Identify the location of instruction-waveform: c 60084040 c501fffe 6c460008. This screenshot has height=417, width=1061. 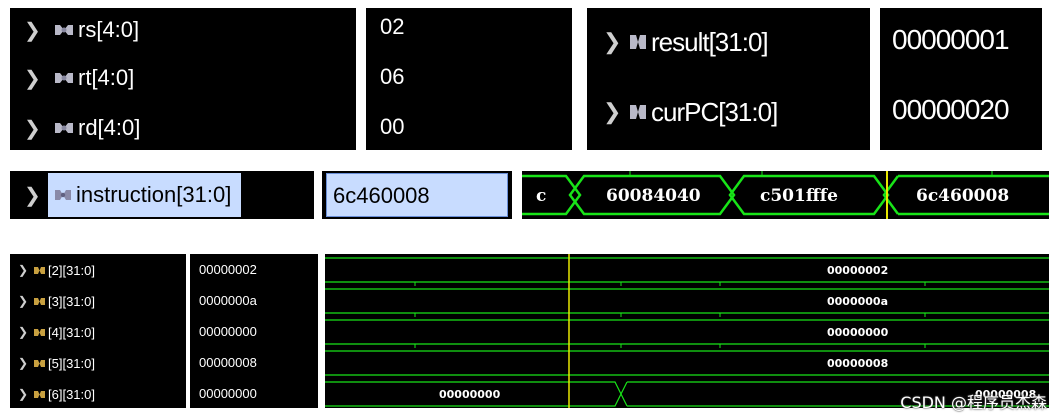
(785, 195).